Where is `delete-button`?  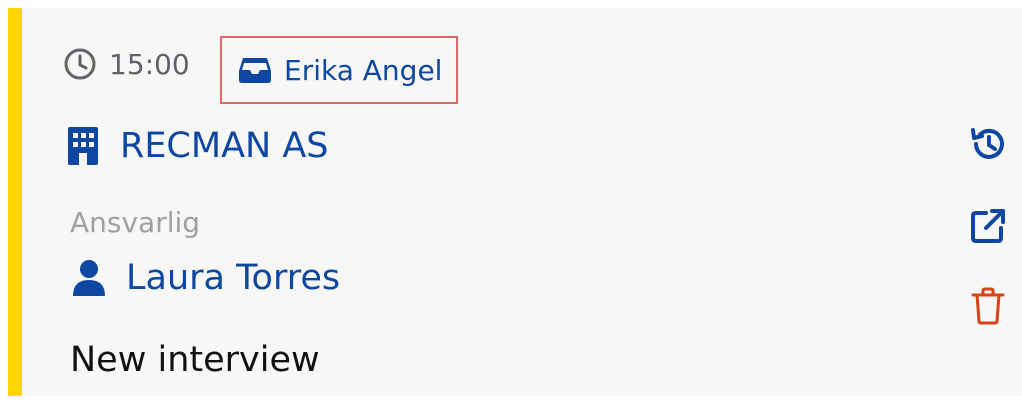 delete-button is located at coordinates (988, 306).